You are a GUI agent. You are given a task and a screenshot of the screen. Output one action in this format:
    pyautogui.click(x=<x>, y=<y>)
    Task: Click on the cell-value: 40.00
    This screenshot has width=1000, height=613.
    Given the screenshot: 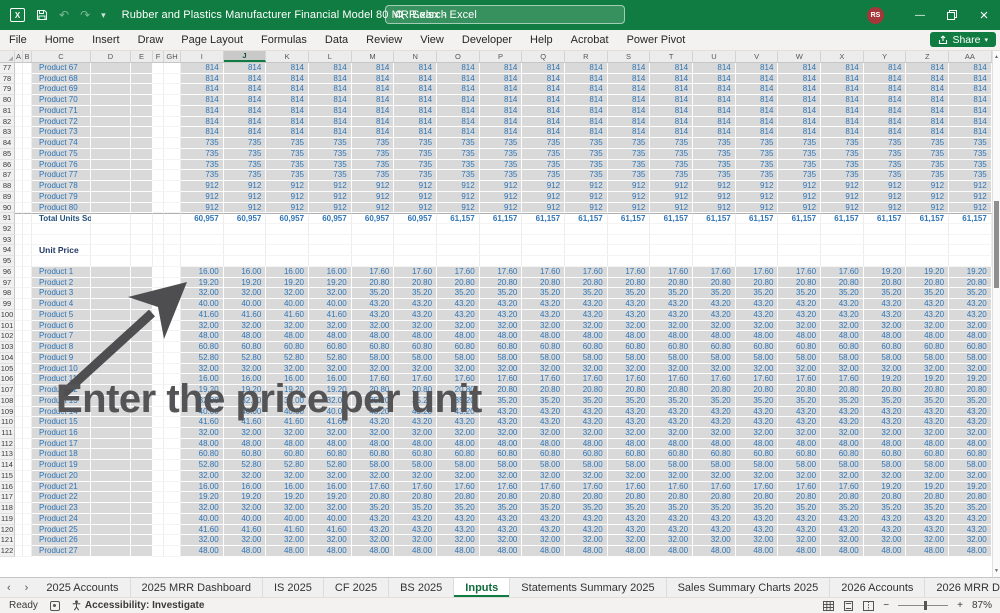 What is the action you would take?
    pyautogui.click(x=245, y=519)
    